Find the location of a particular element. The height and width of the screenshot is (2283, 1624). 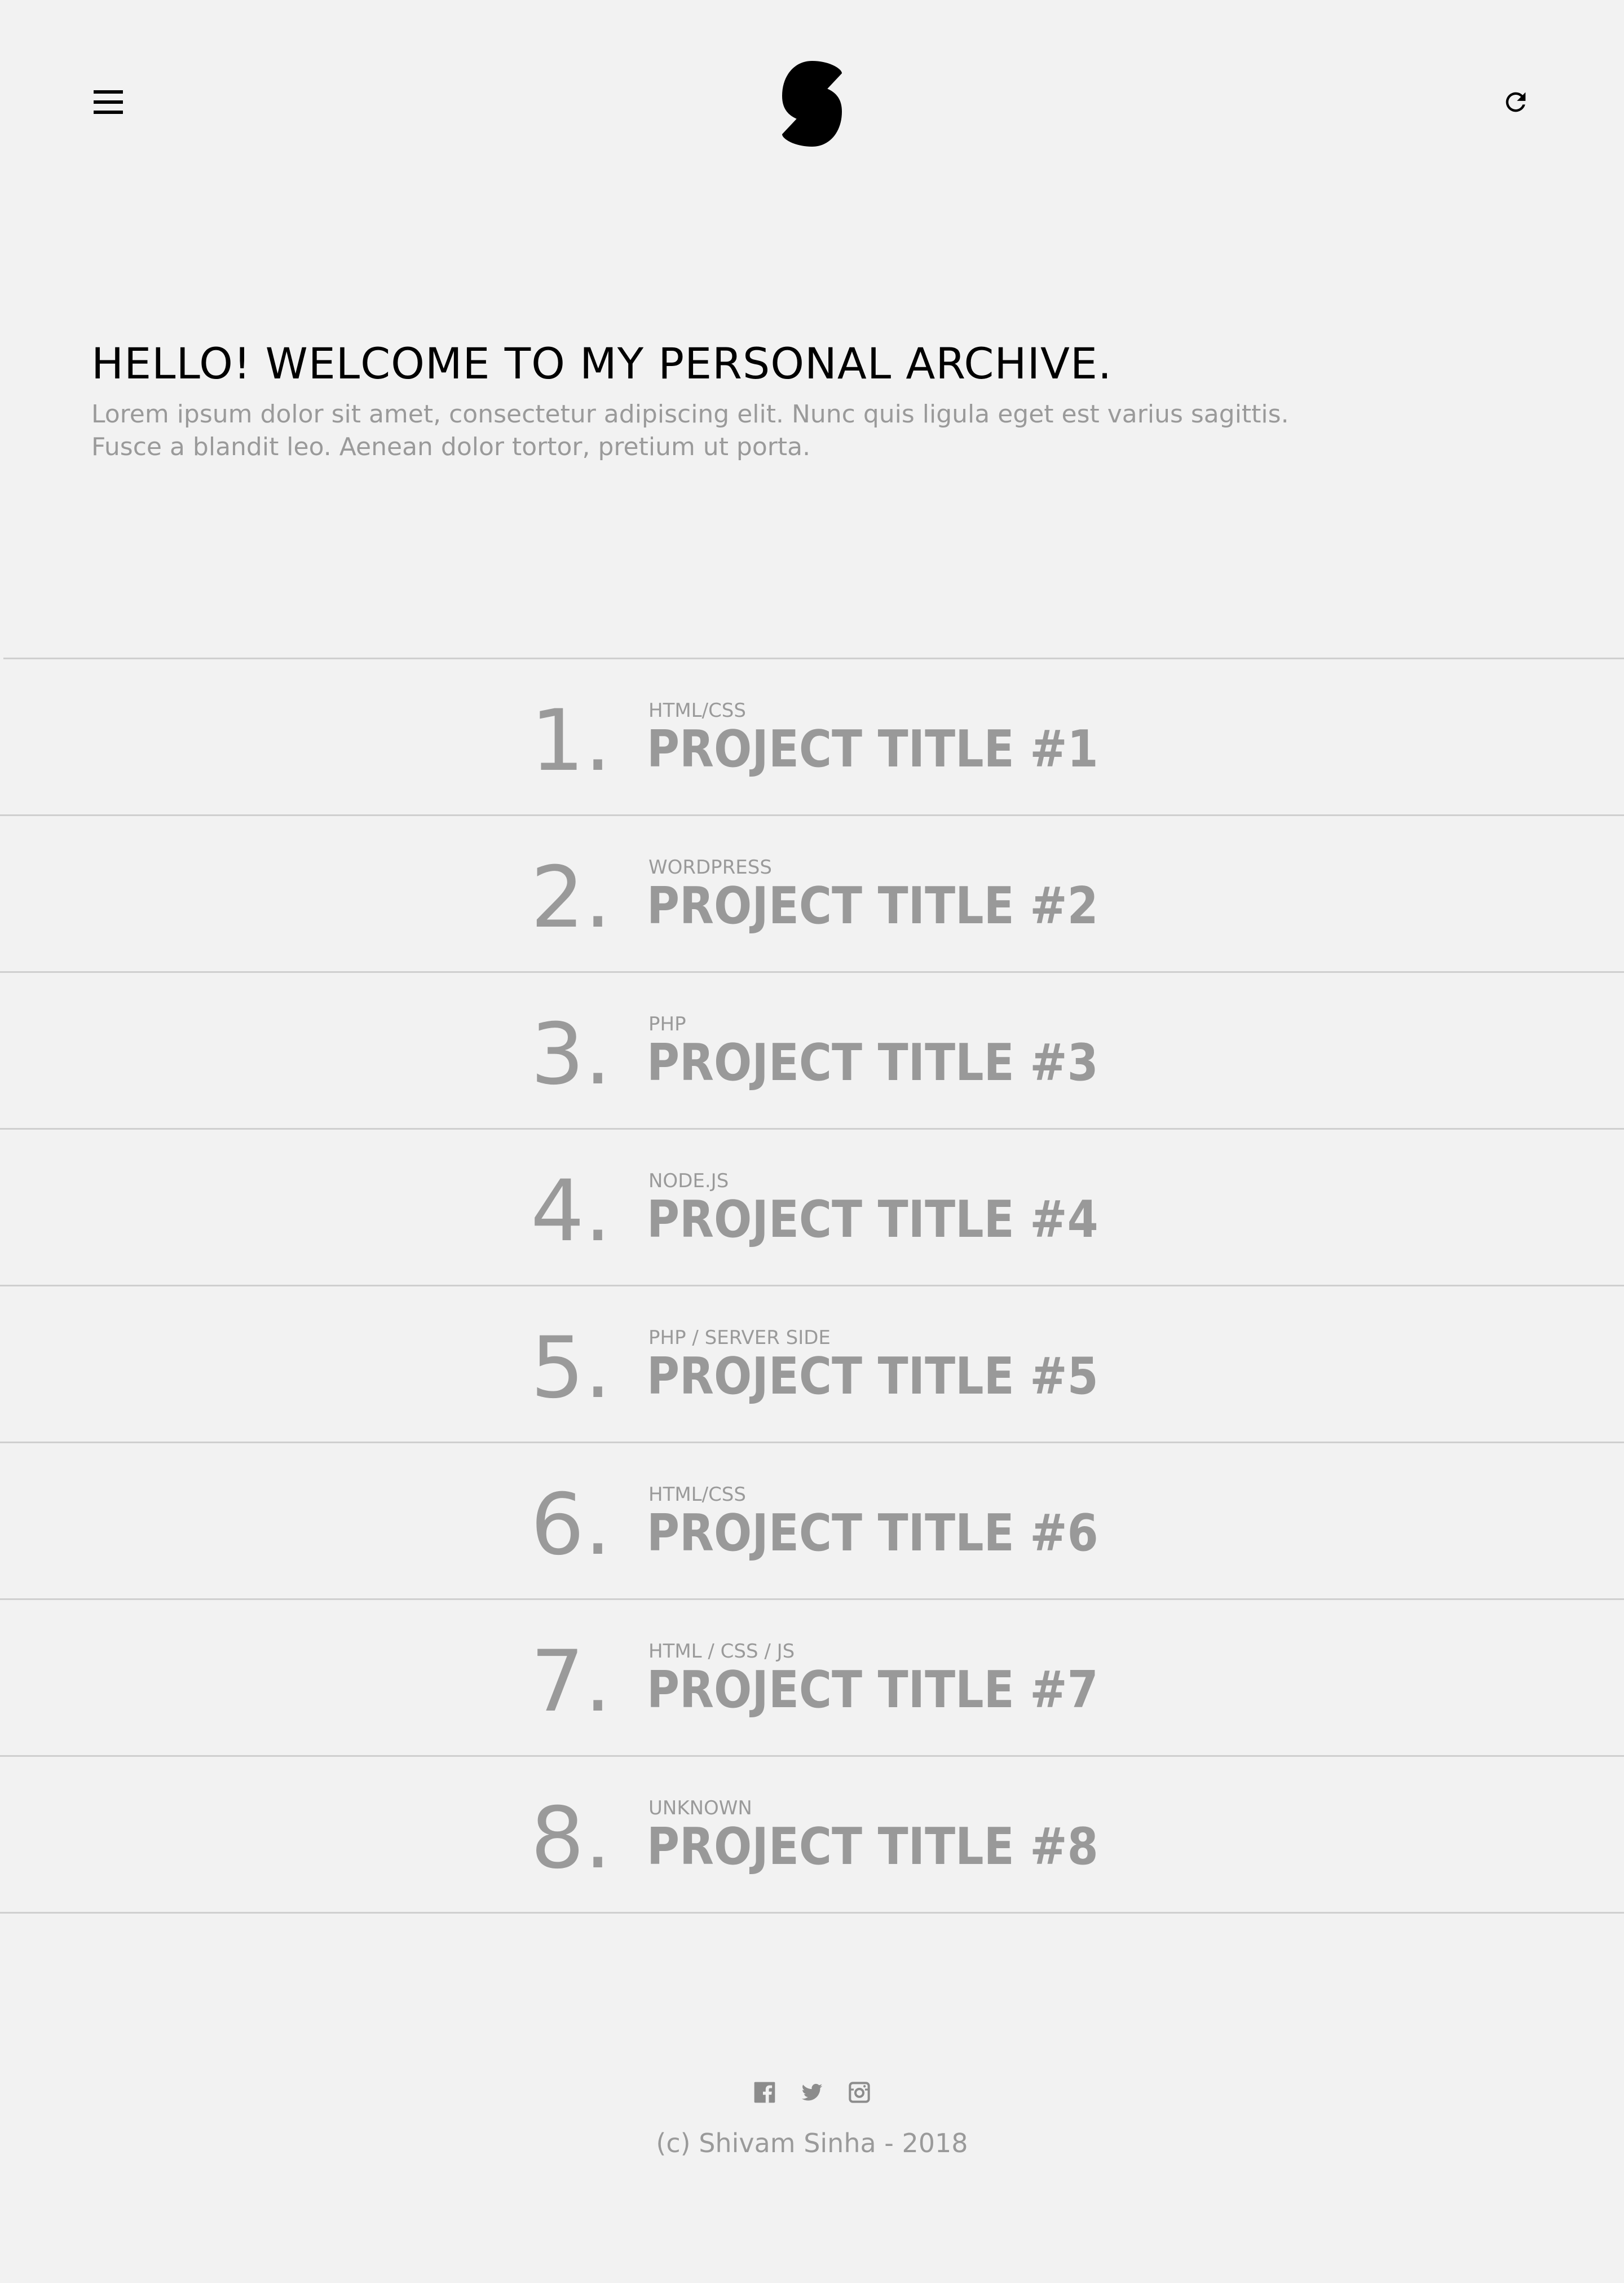

social-links is located at coordinates (812, 2092).